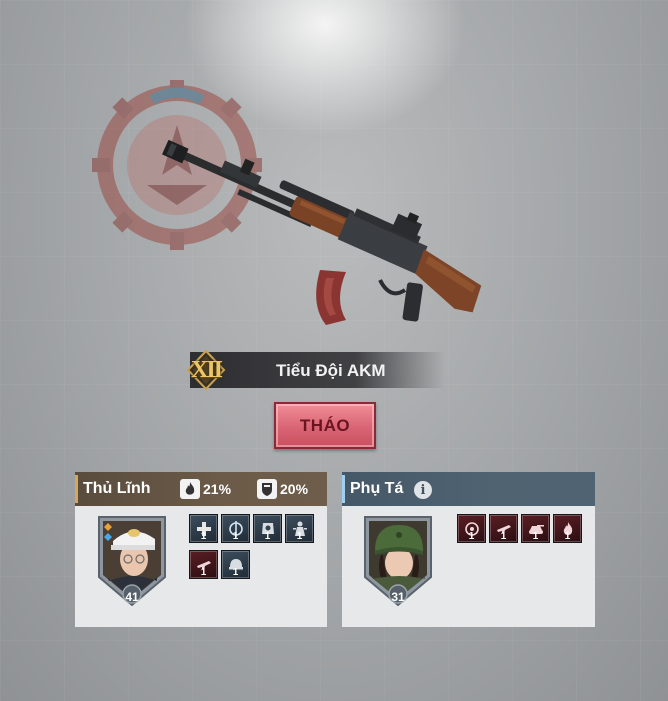  I want to click on leader-level: 41, so click(132, 597).